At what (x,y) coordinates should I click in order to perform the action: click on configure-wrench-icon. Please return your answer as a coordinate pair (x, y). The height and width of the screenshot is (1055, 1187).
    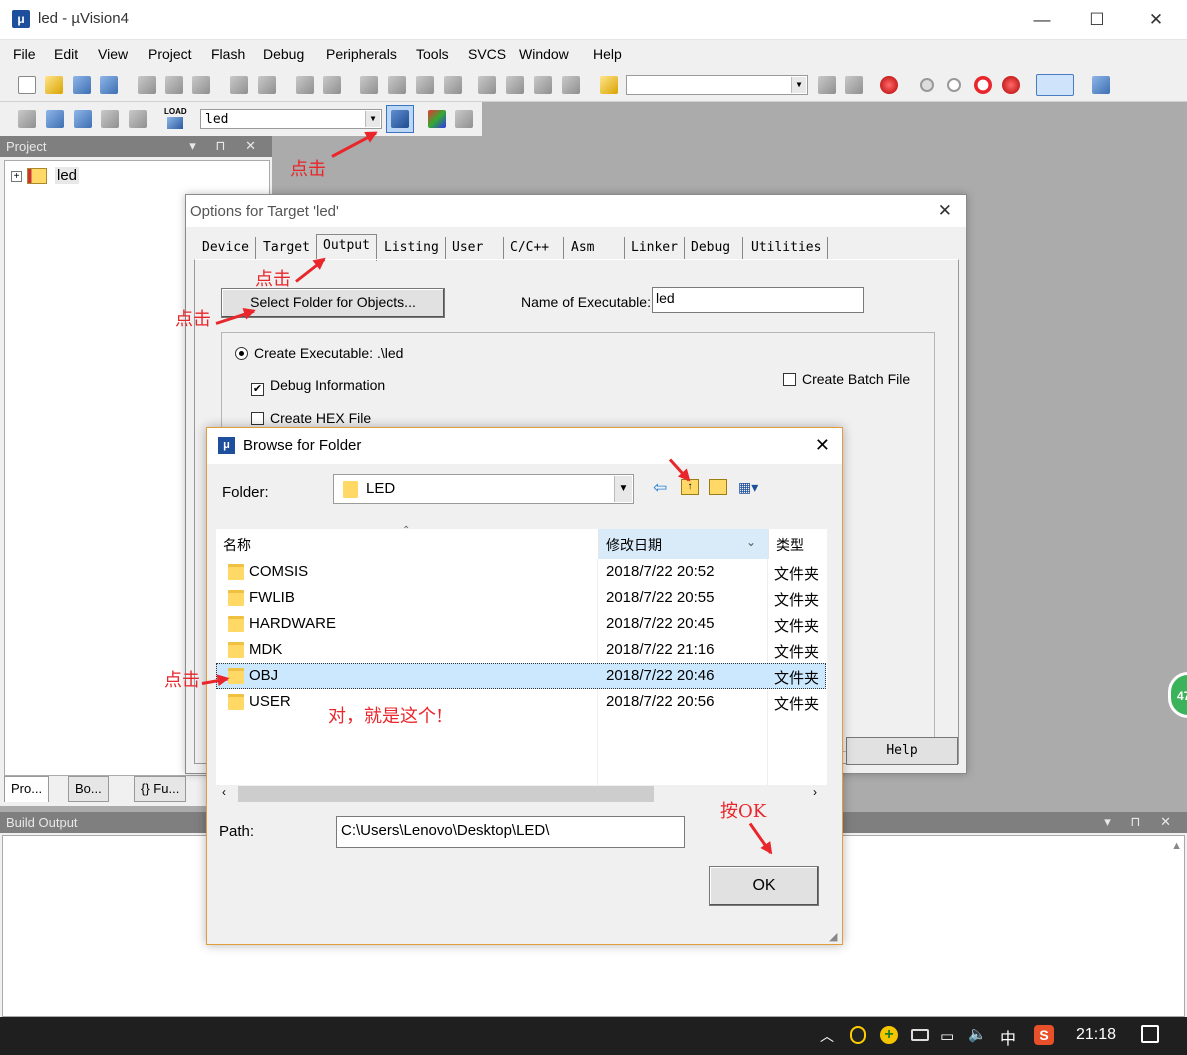
    Looking at the image, I should click on (1101, 85).